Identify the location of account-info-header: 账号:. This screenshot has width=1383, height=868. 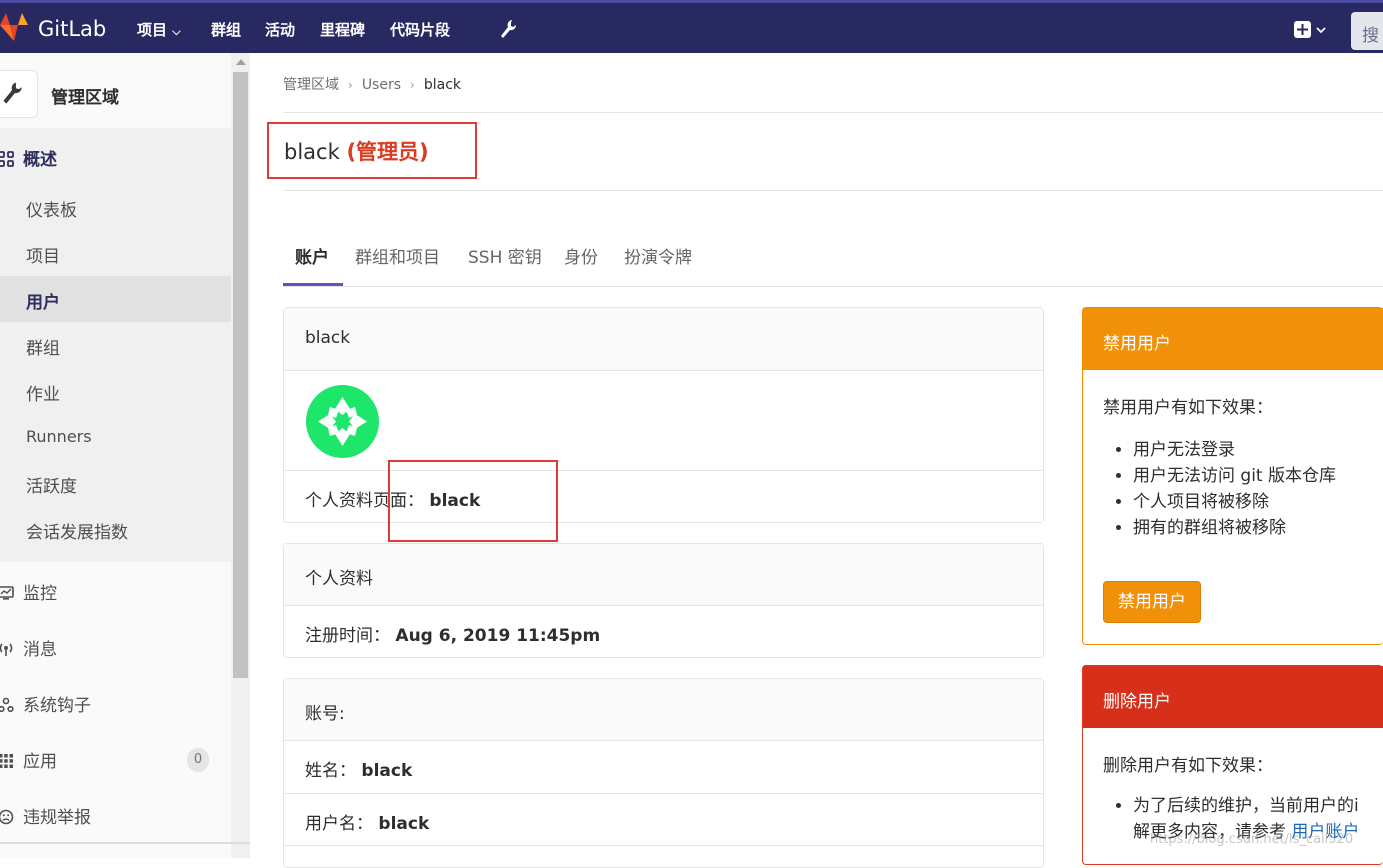
(663, 710).